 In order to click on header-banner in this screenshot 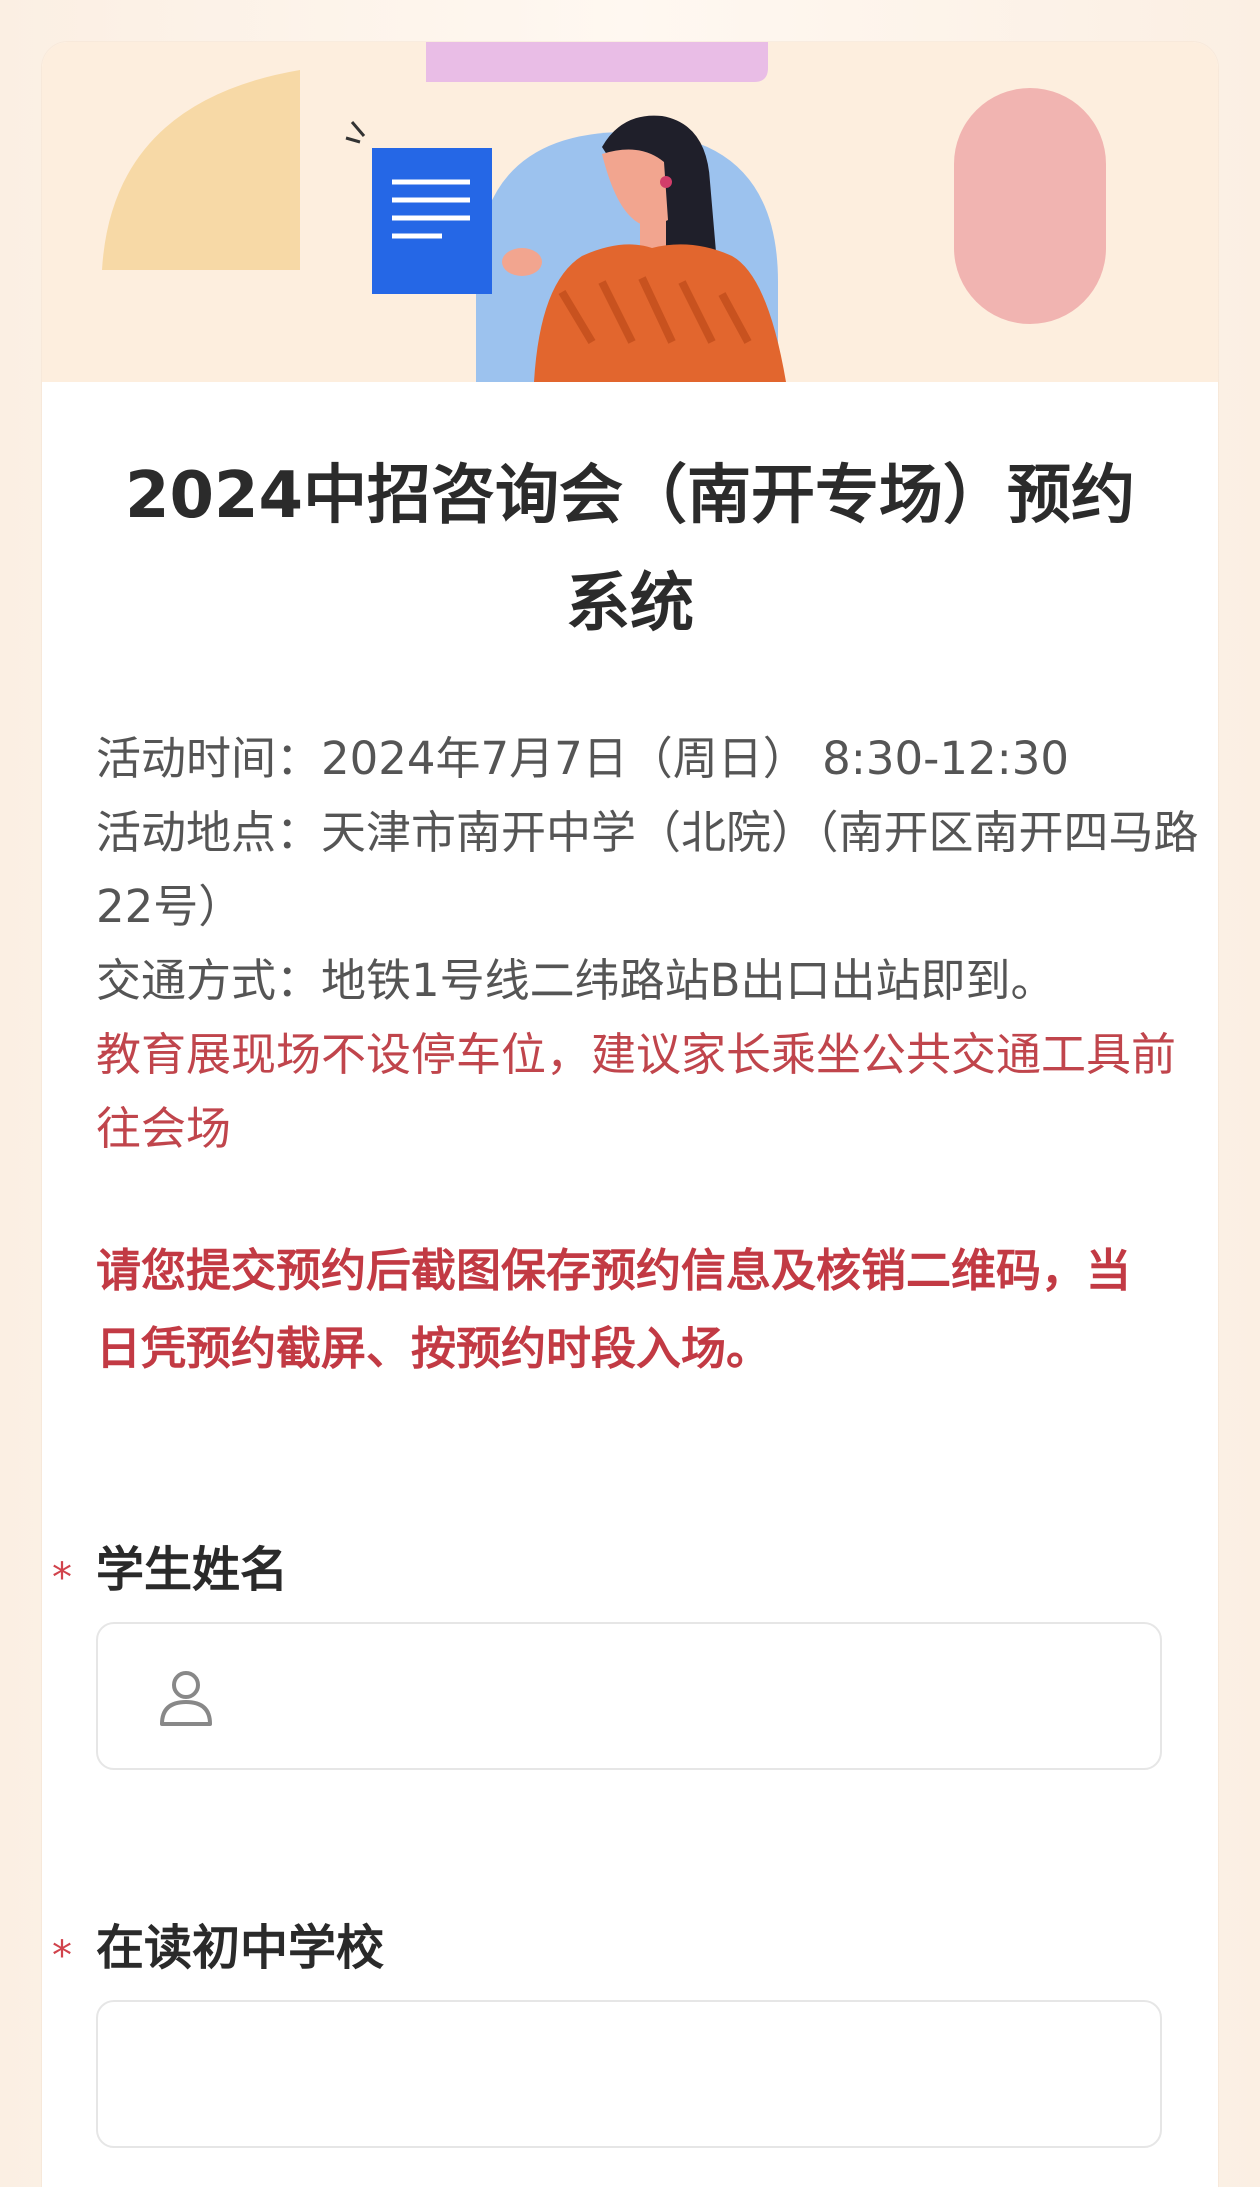, I will do `click(630, 212)`.